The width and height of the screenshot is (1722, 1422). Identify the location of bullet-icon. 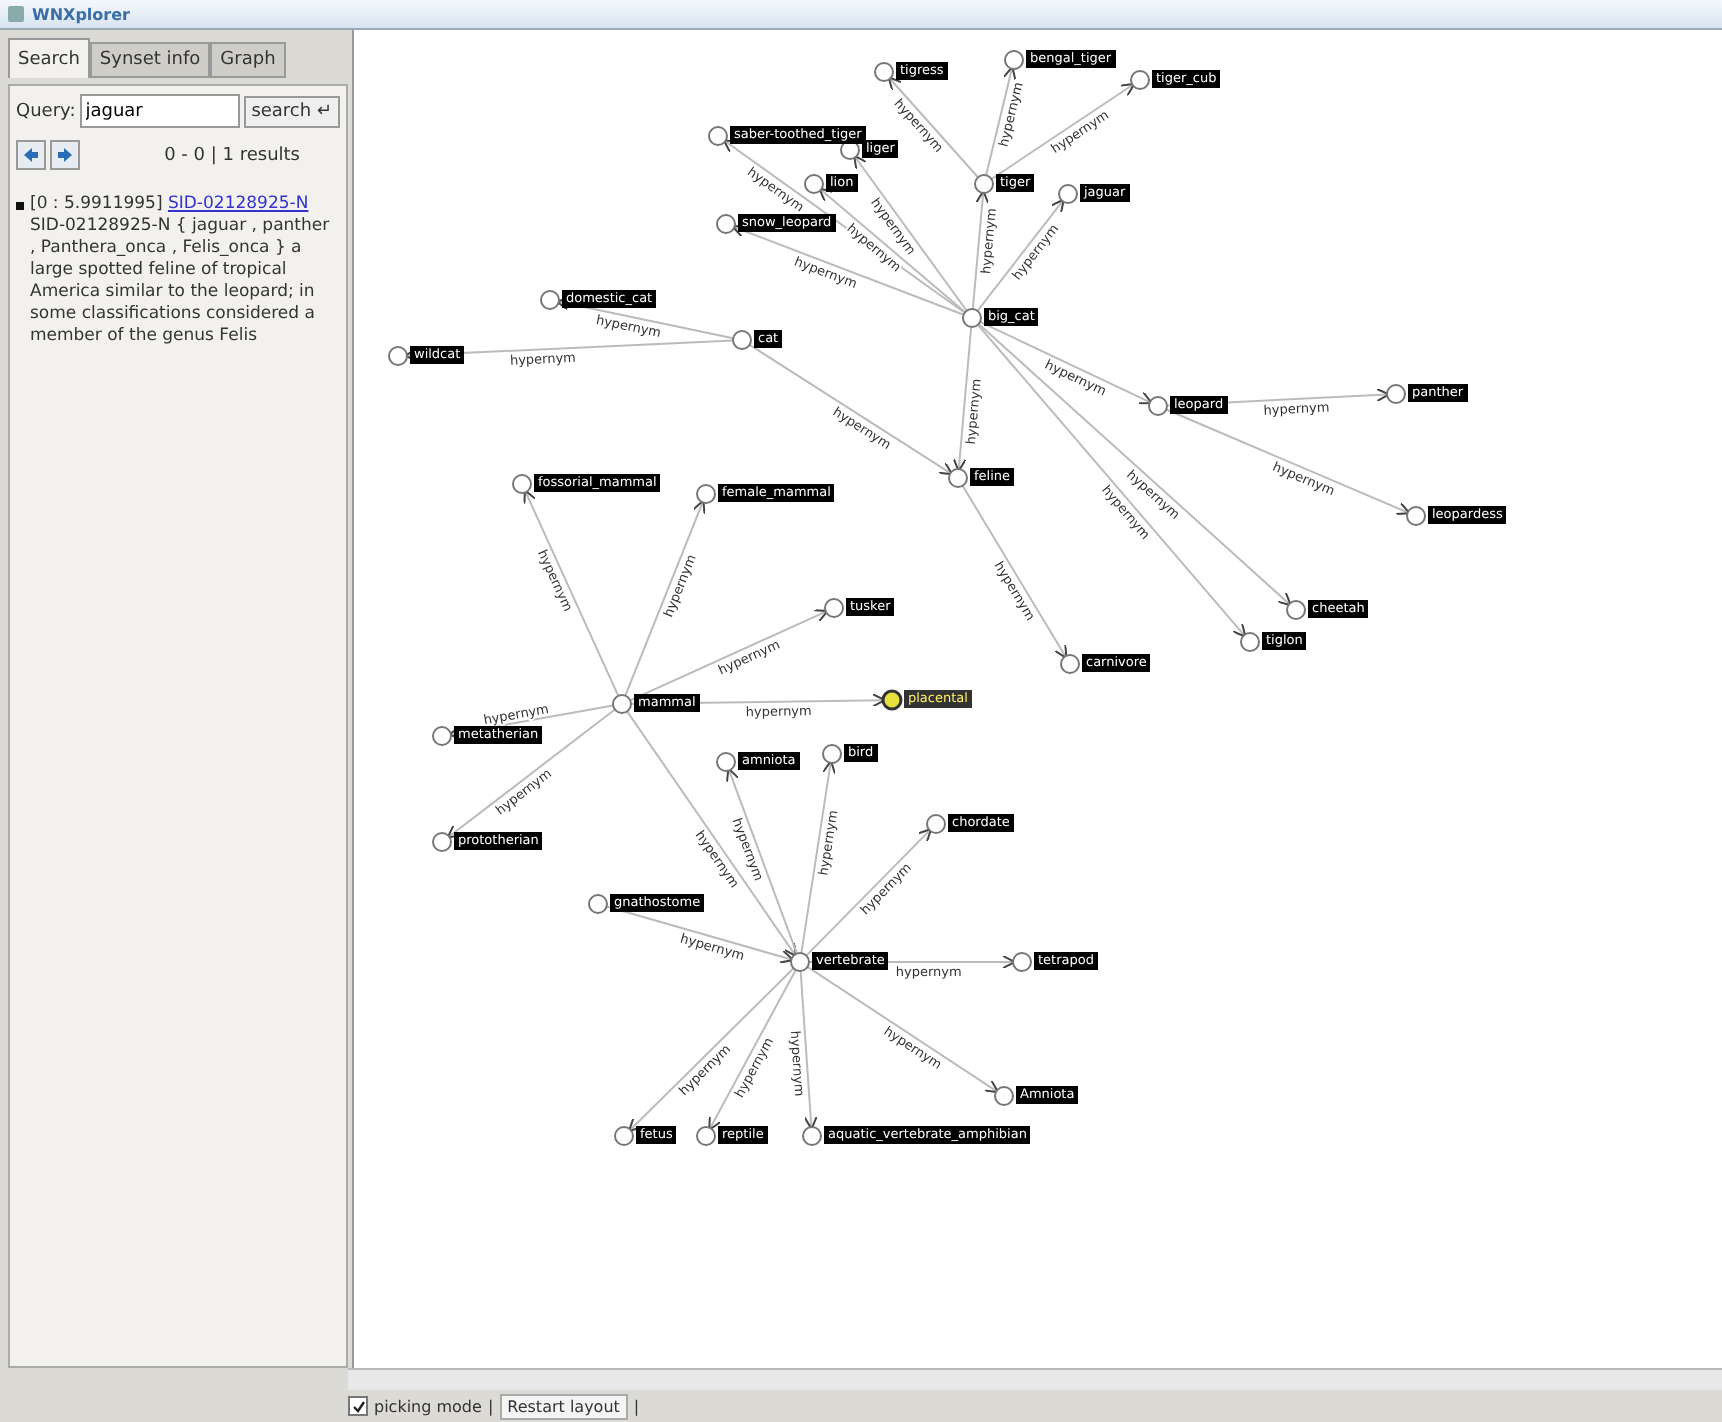
(20, 206).